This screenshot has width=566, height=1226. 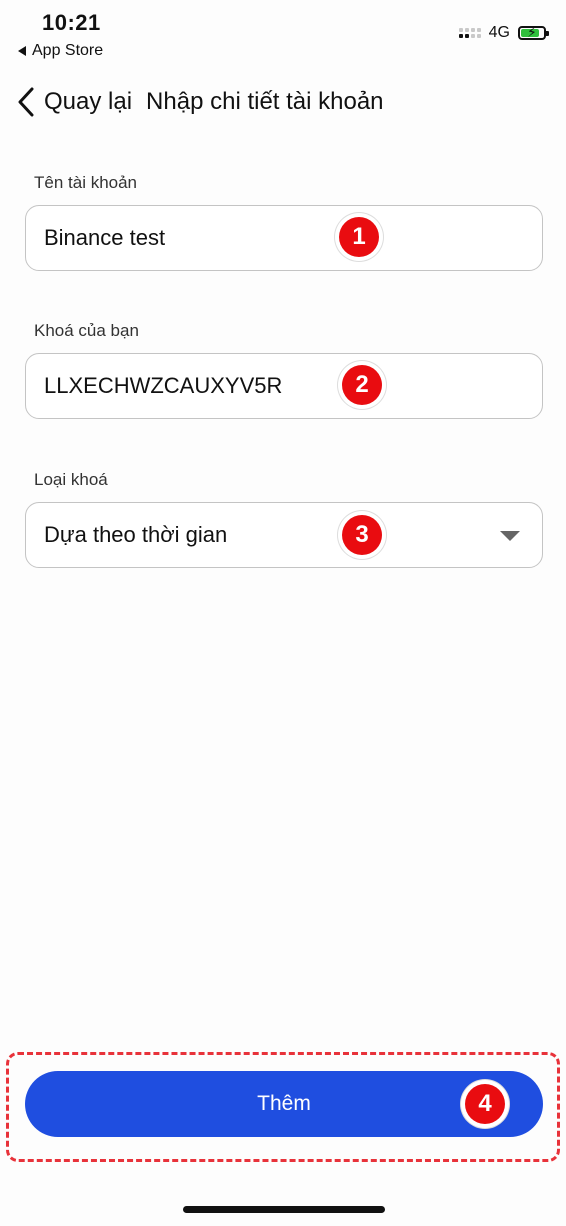 What do you see at coordinates (284, 238) in the screenshot?
I see `account-name-input: Binance test` at bounding box center [284, 238].